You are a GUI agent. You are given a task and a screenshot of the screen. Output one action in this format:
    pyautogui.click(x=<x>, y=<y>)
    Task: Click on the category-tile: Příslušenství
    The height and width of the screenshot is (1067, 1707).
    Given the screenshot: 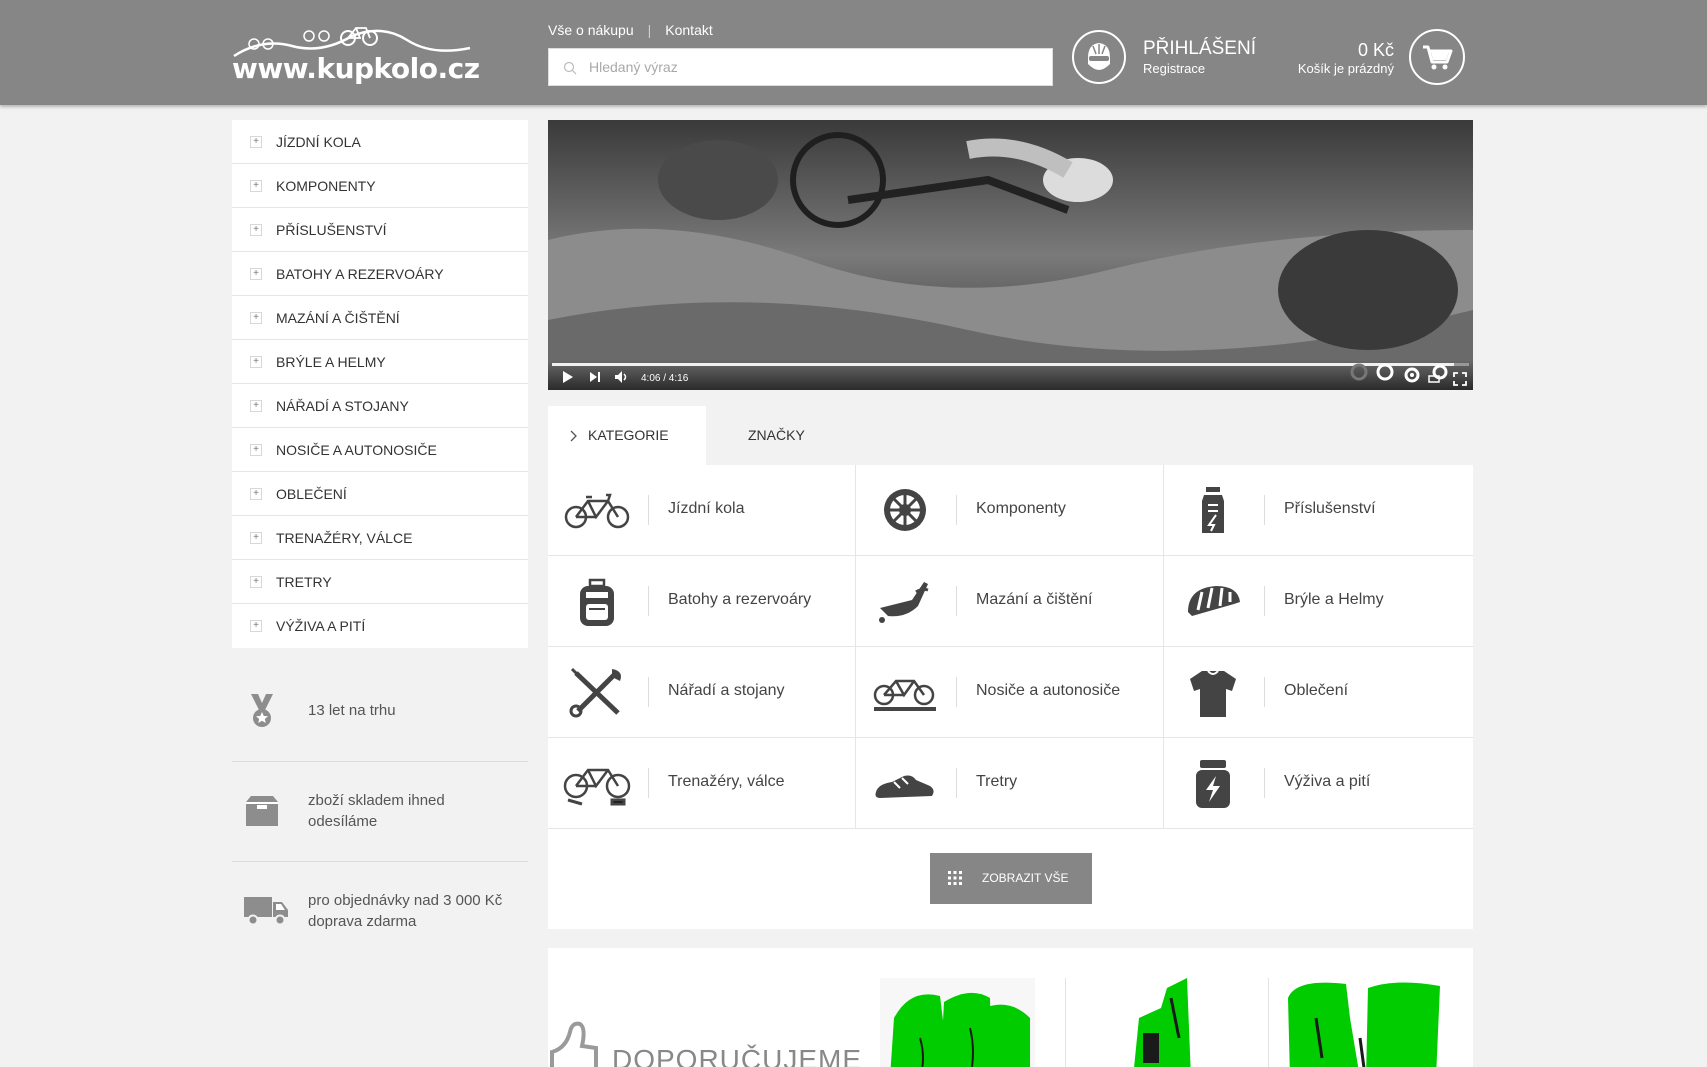 What is the action you would take?
    pyautogui.click(x=1318, y=510)
    